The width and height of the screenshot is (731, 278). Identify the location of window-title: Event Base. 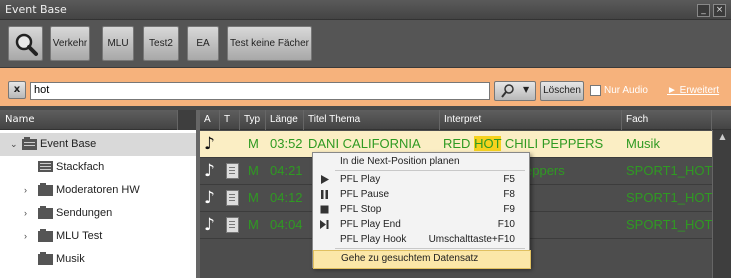
(36, 9).